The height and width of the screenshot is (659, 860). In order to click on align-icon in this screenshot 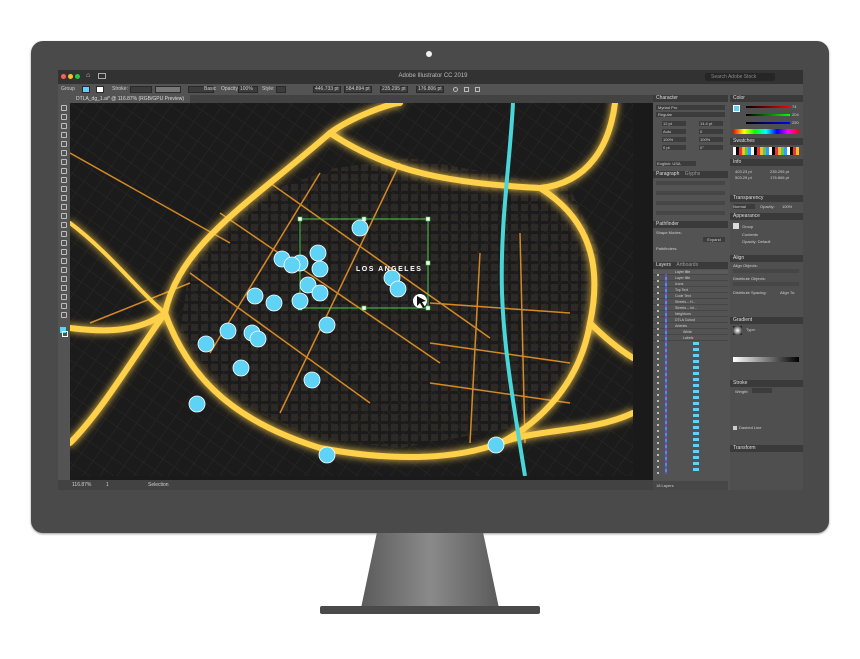, I will do `click(477, 89)`.